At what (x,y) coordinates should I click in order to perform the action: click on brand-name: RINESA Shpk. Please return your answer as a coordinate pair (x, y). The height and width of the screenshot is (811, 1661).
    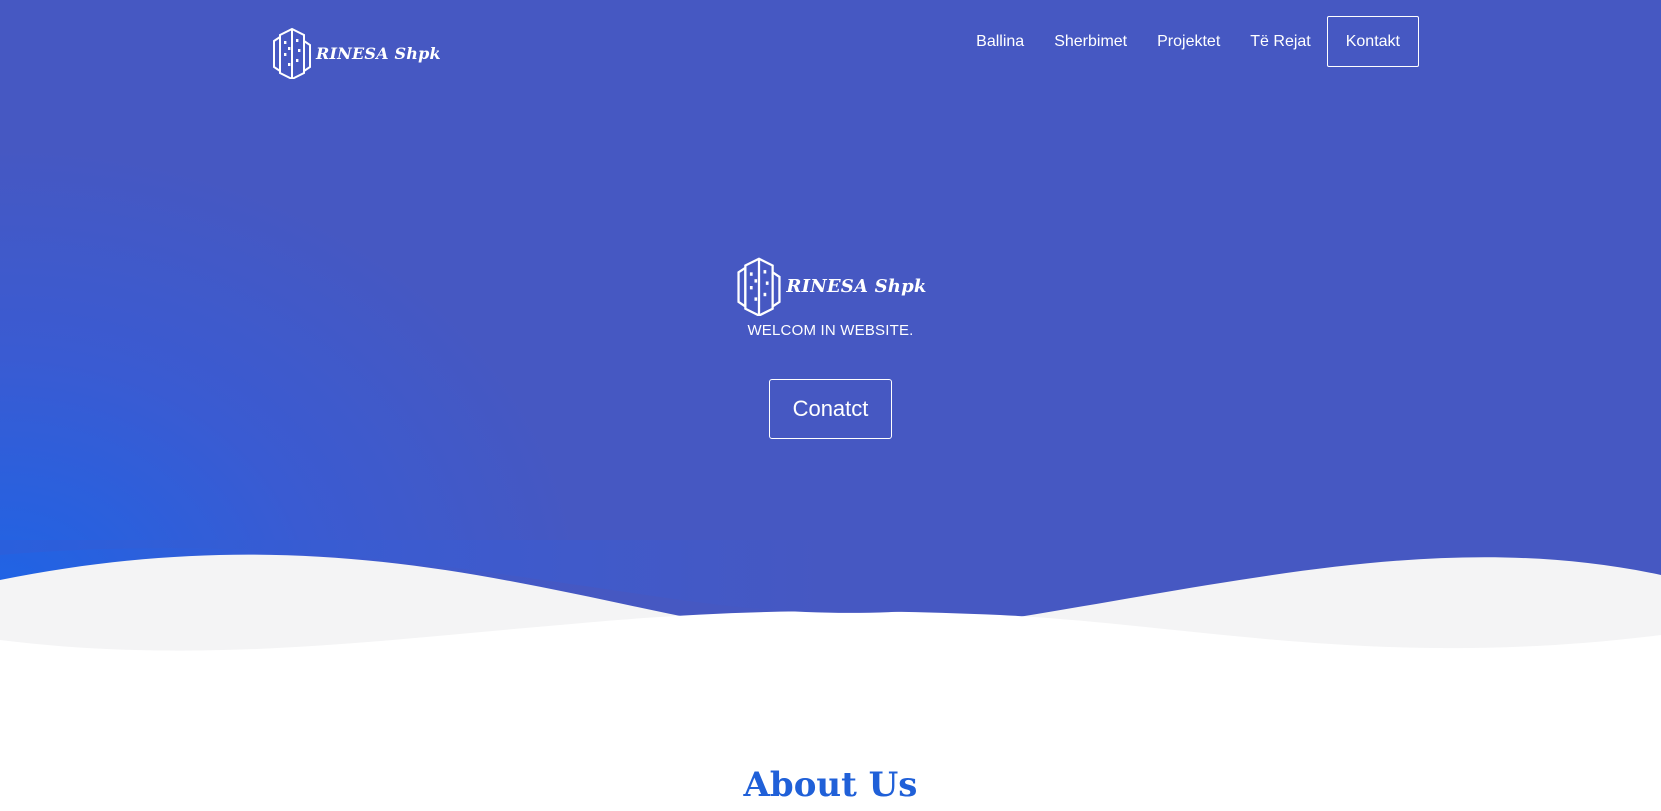
    Looking at the image, I should click on (378, 53).